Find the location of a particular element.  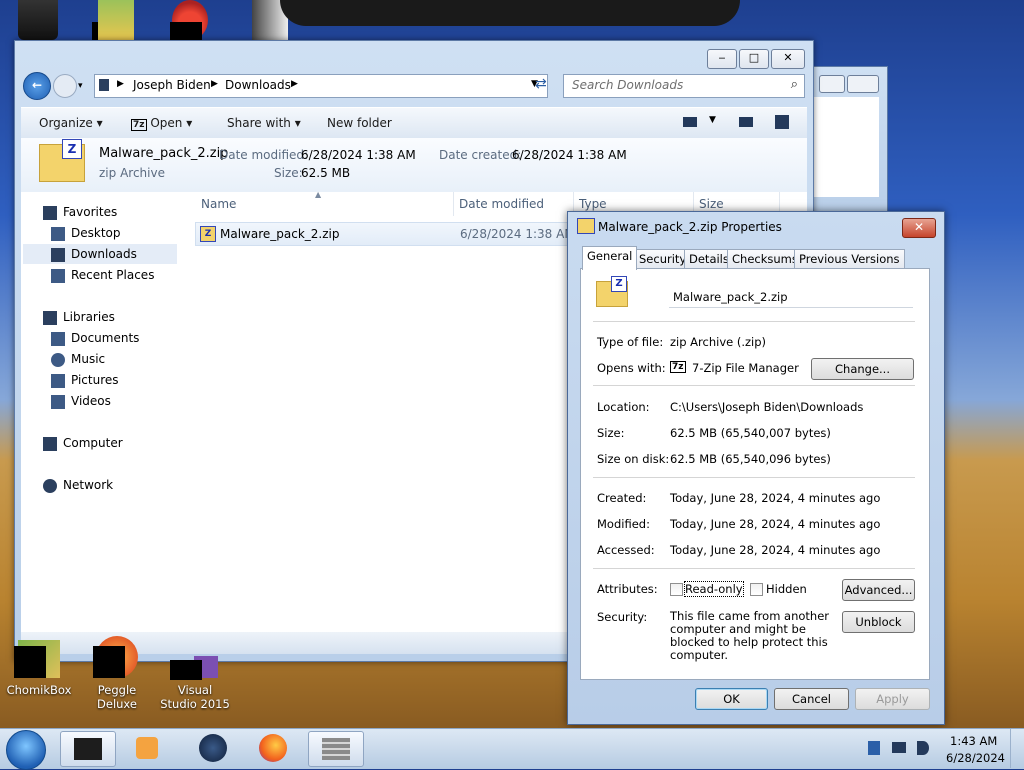

clock-time: 1:43 AM is located at coordinates (973, 741).